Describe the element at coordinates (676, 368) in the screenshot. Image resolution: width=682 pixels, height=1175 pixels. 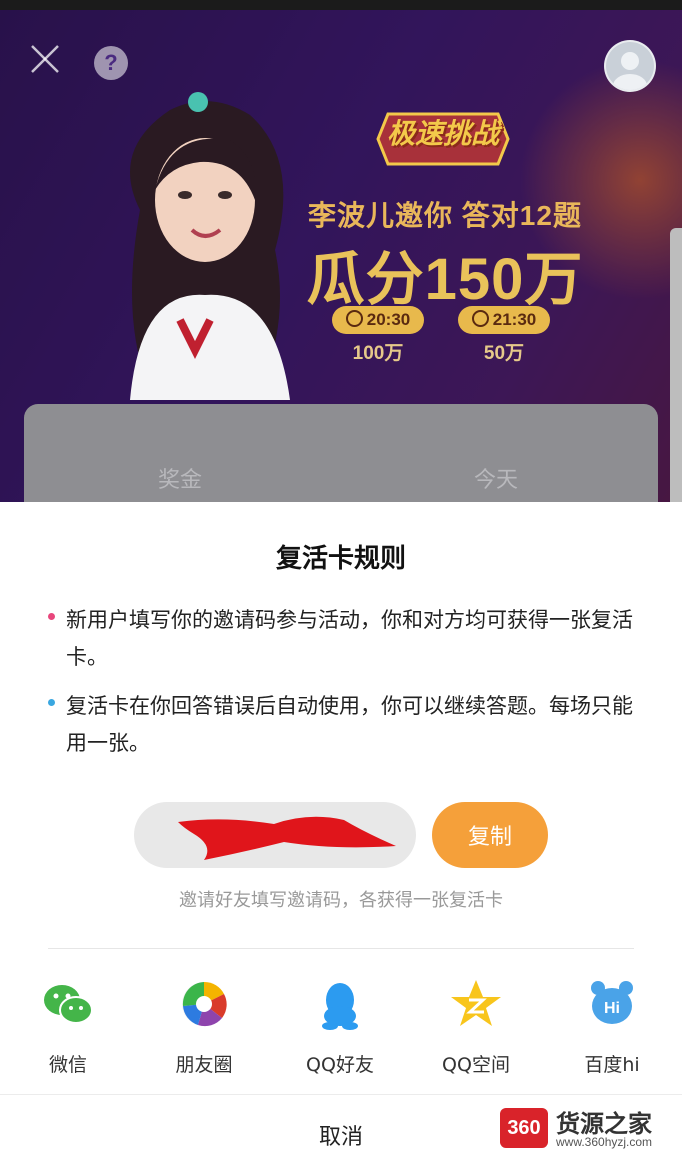
I see `side-edge` at that location.